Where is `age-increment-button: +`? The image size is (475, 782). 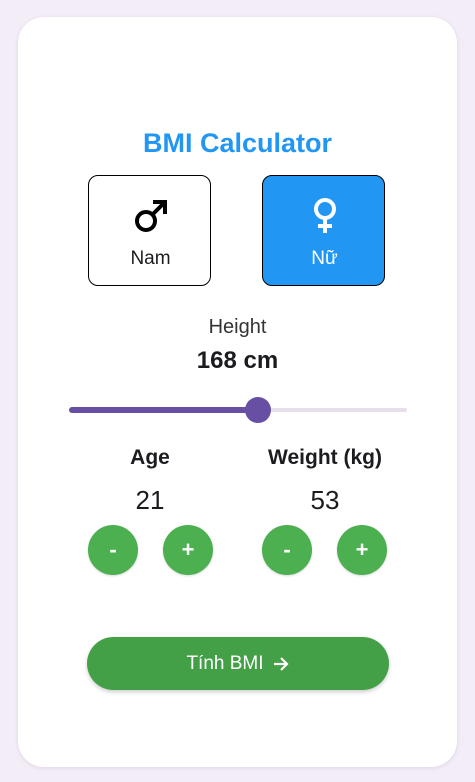 age-increment-button: + is located at coordinates (188, 550).